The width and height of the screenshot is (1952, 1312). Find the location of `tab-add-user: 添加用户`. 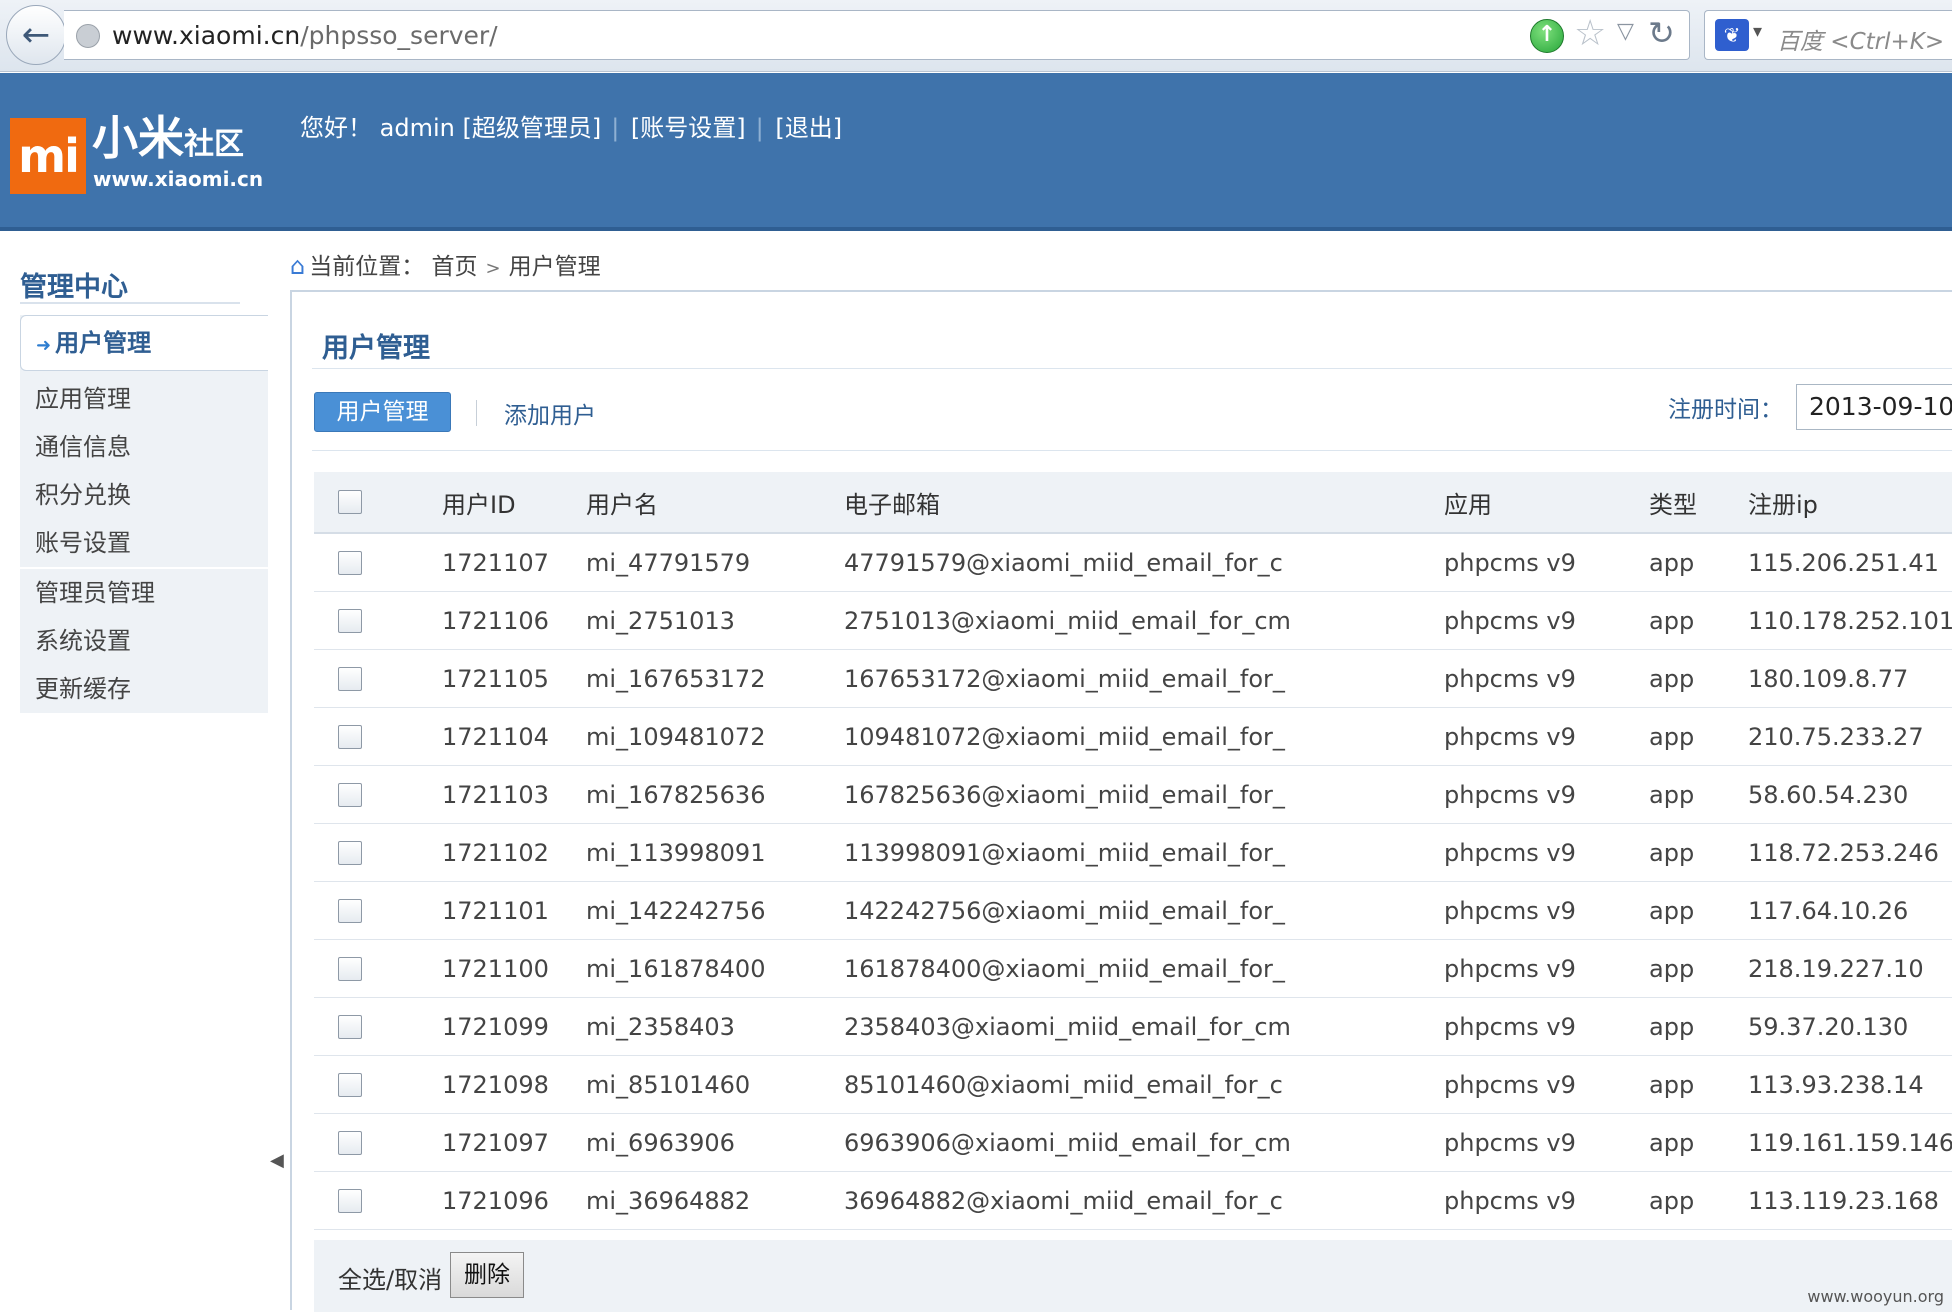

tab-add-user: 添加用户 is located at coordinates (550, 413).